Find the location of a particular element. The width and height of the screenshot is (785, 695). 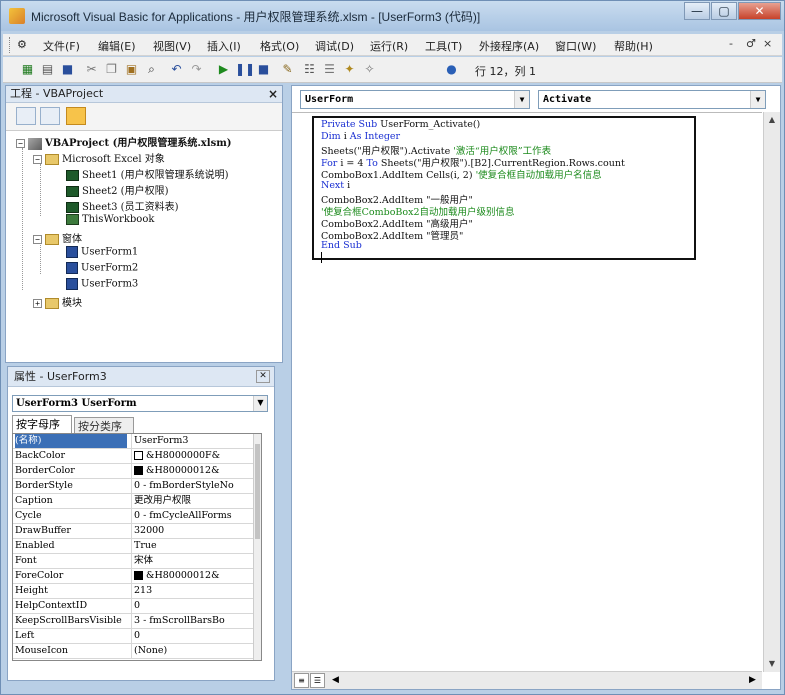

break-icon: ❚❚ is located at coordinates (245, 69).